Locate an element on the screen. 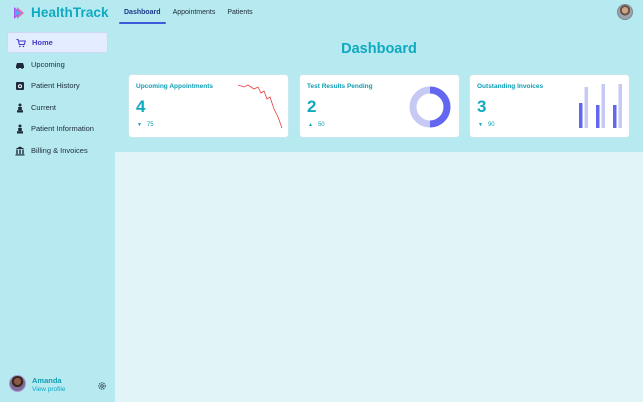 Image resolution: width=643 pixels, height=402 pixels. sidebar-item-upcoming: Upcoming is located at coordinates (57, 64).